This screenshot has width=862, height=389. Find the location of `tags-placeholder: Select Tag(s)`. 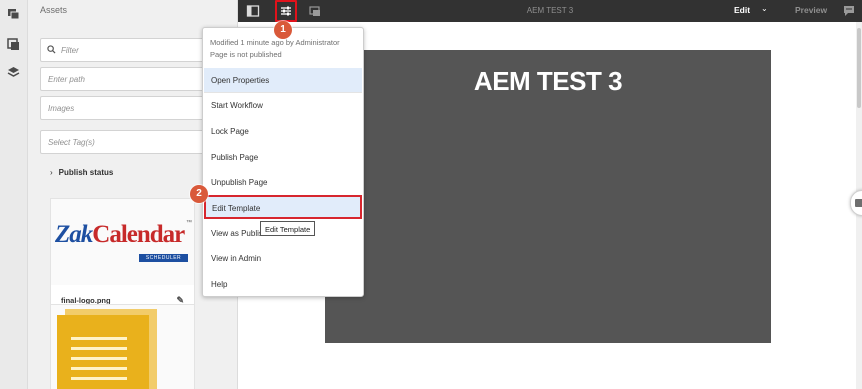

tags-placeholder: Select Tag(s) is located at coordinates (71, 142).